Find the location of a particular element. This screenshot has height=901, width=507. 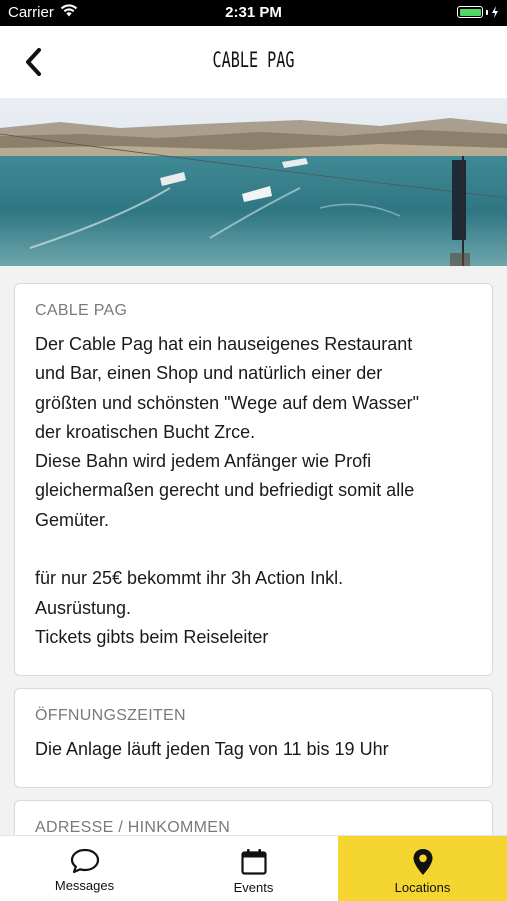

calendar-icon is located at coordinates (253, 862).